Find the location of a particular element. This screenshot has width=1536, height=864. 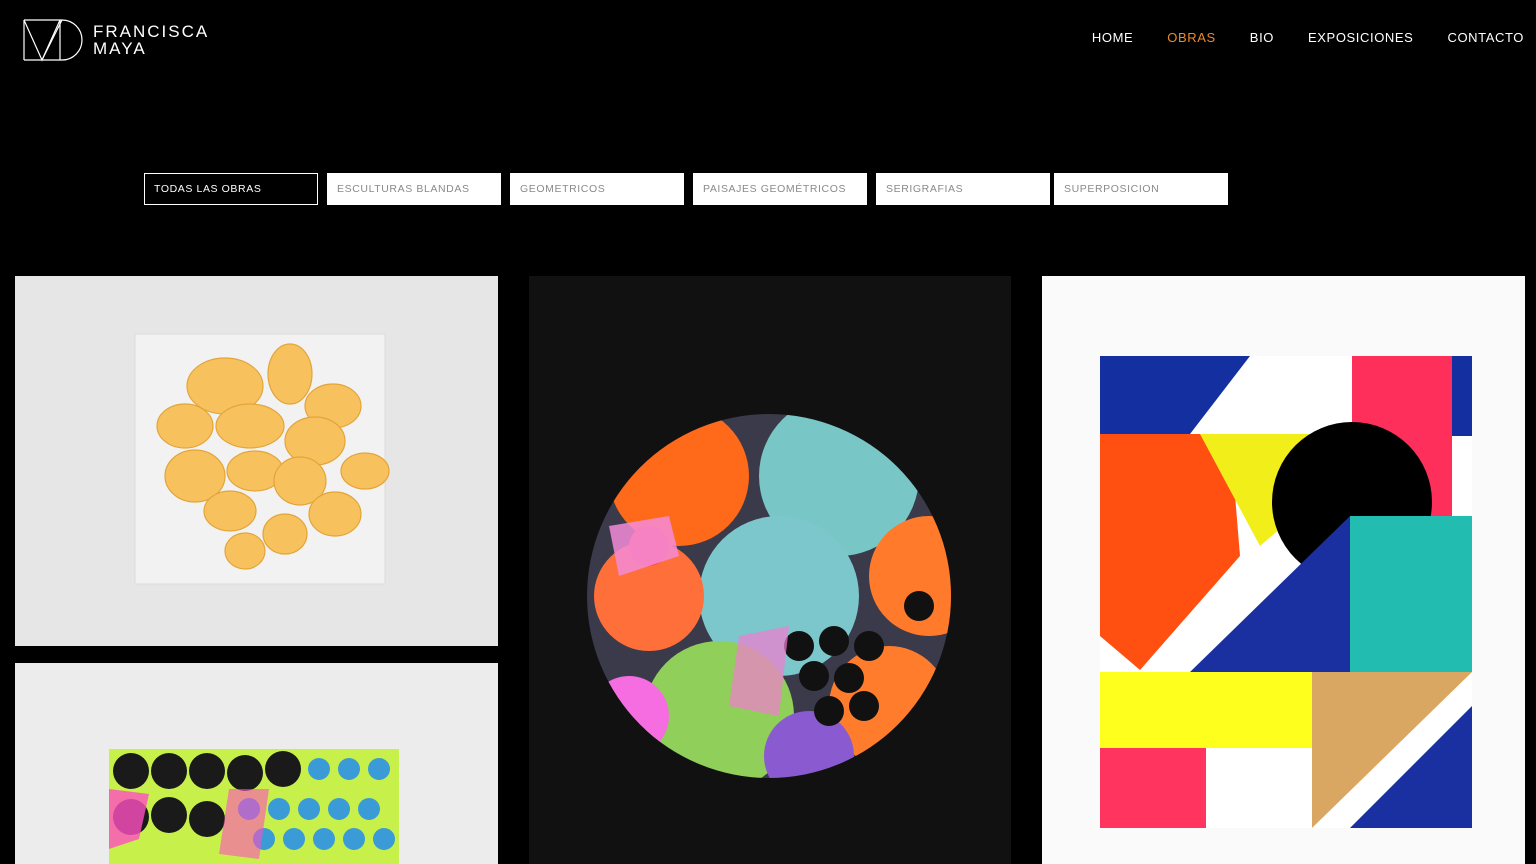

artwork-tile-dots-painting is located at coordinates (256, 763).